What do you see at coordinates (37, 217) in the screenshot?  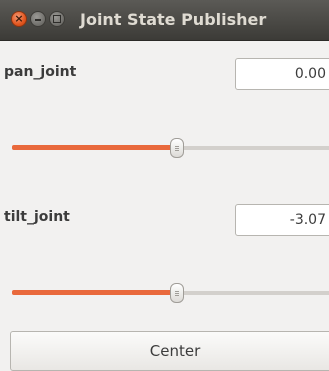 I see `tilt-joint-label: tilt_joint` at bounding box center [37, 217].